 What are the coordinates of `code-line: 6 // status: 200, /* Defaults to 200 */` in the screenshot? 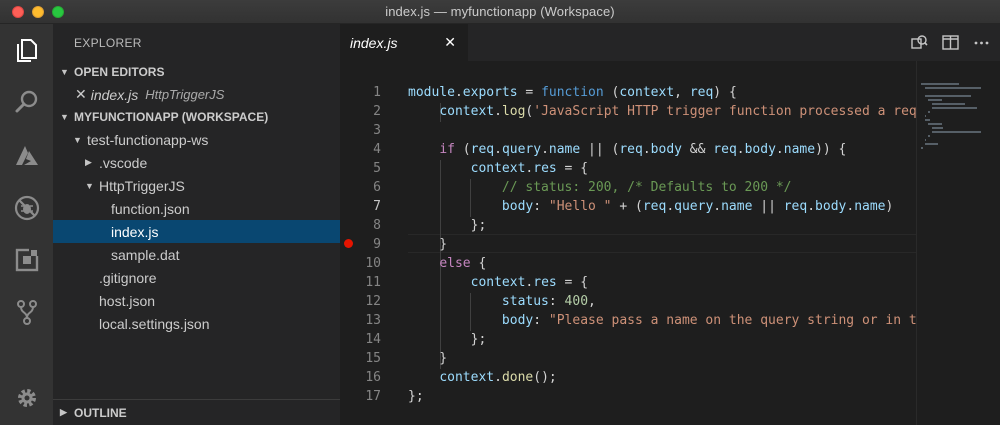 It's located at (628, 187).